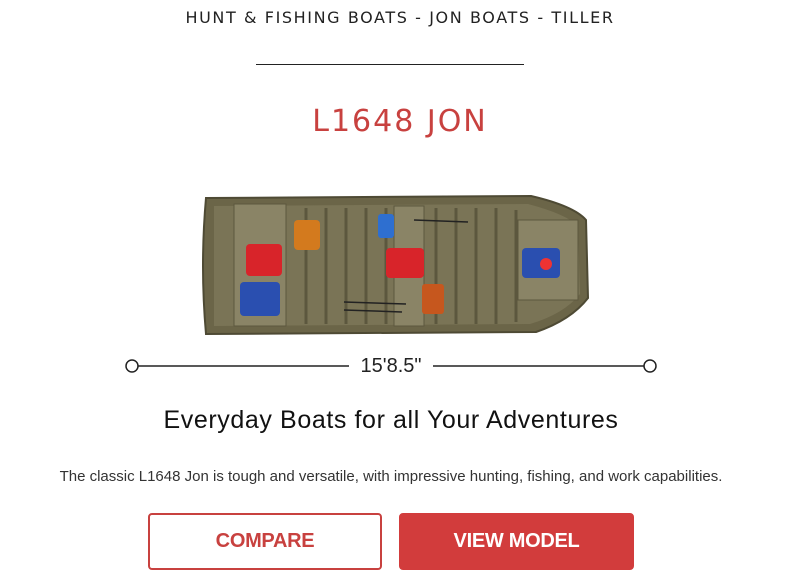  I want to click on length-value: 15'8.5", so click(391, 366).